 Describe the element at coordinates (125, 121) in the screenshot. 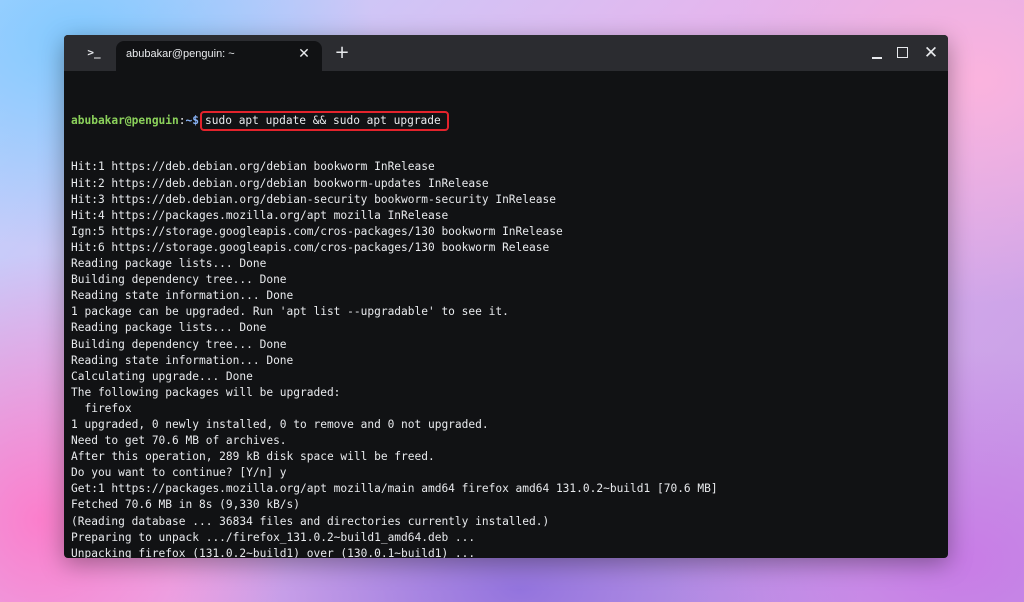

I see `prompt-user-host: abubakar@penguin` at that location.